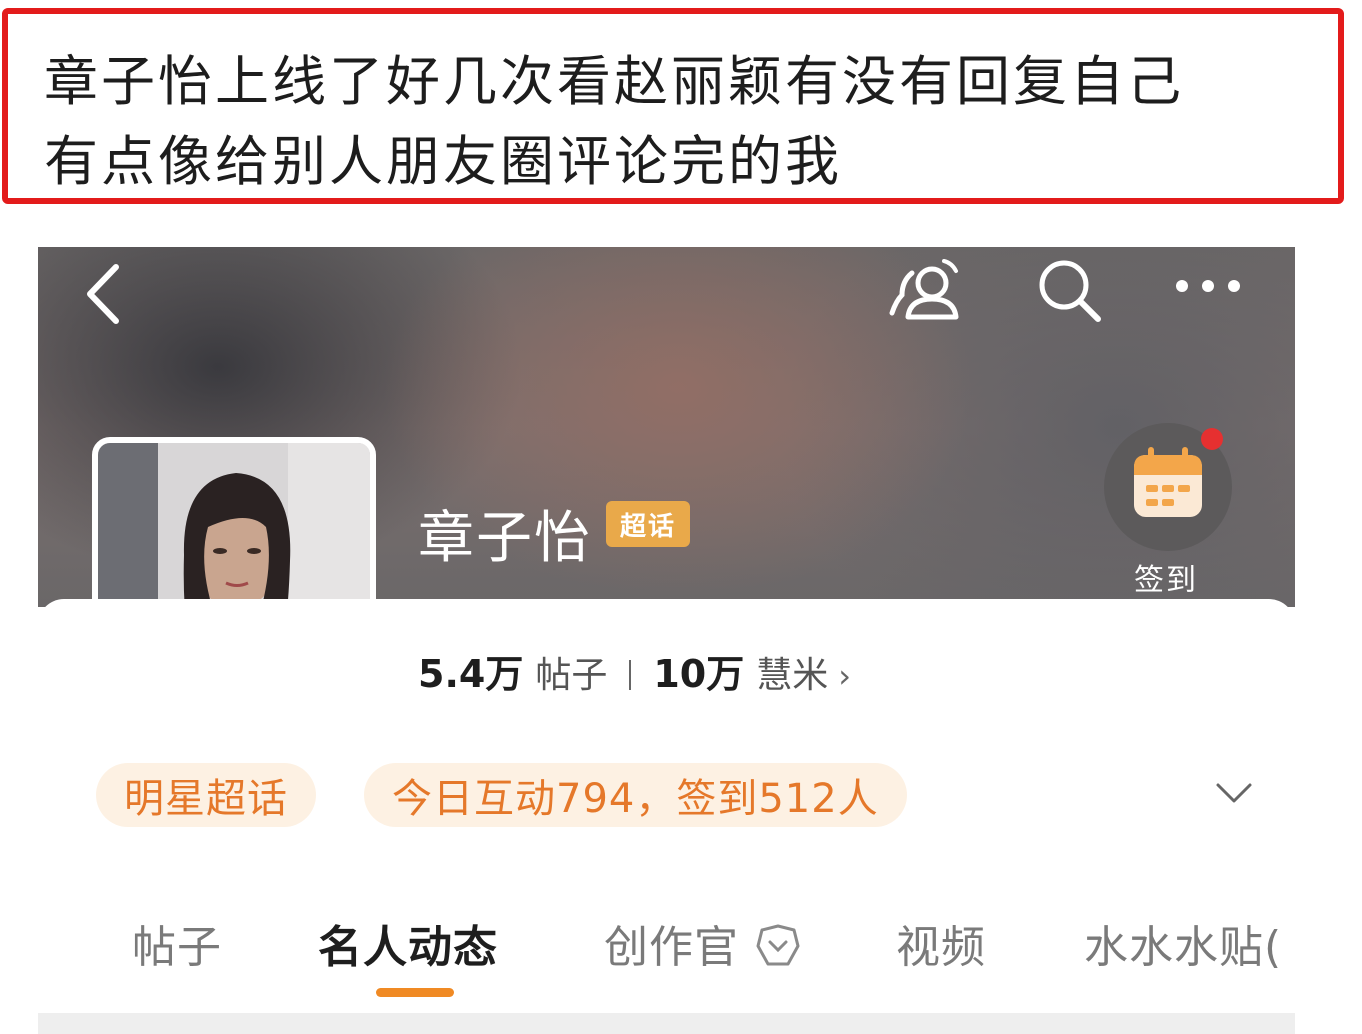 The height and width of the screenshot is (1034, 1362). What do you see at coordinates (1234, 793) in the screenshot?
I see `chevron-down-icon` at bounding box center [1234, 793].